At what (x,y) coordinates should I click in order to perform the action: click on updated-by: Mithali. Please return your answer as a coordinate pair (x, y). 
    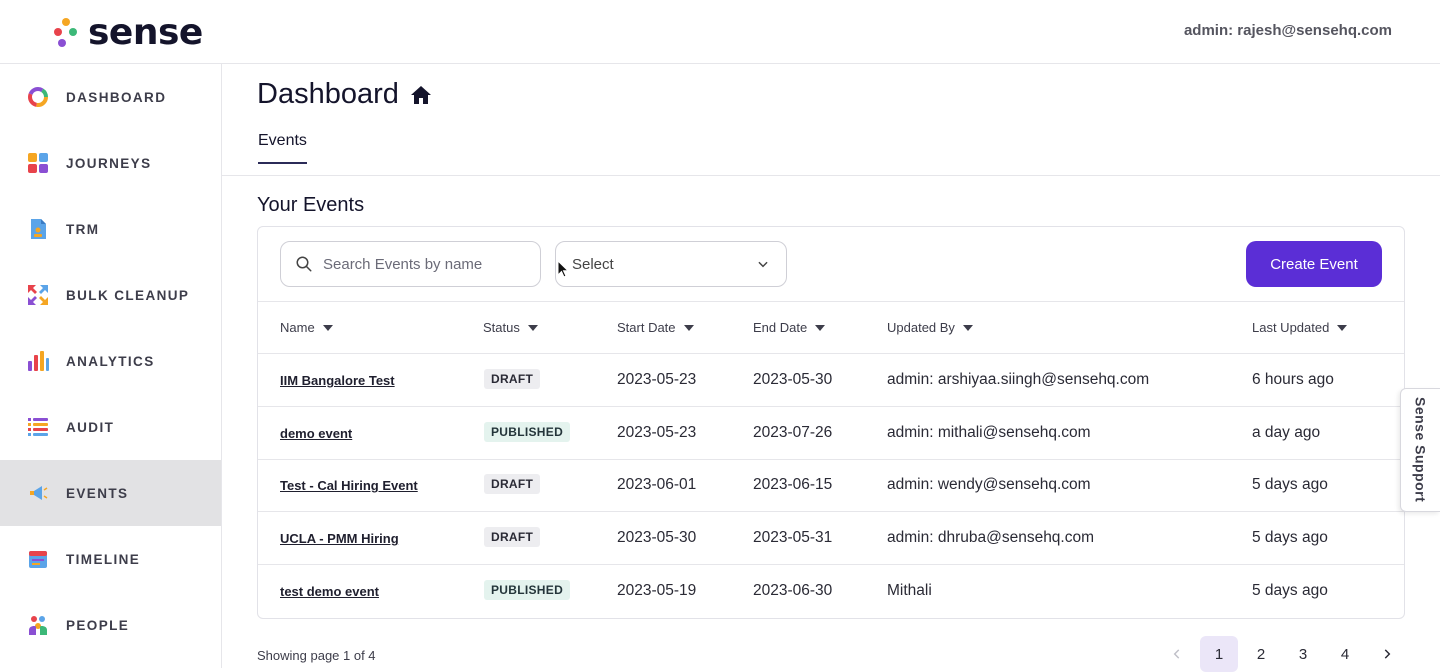
    Looking at the image, I should click on (909, 591).